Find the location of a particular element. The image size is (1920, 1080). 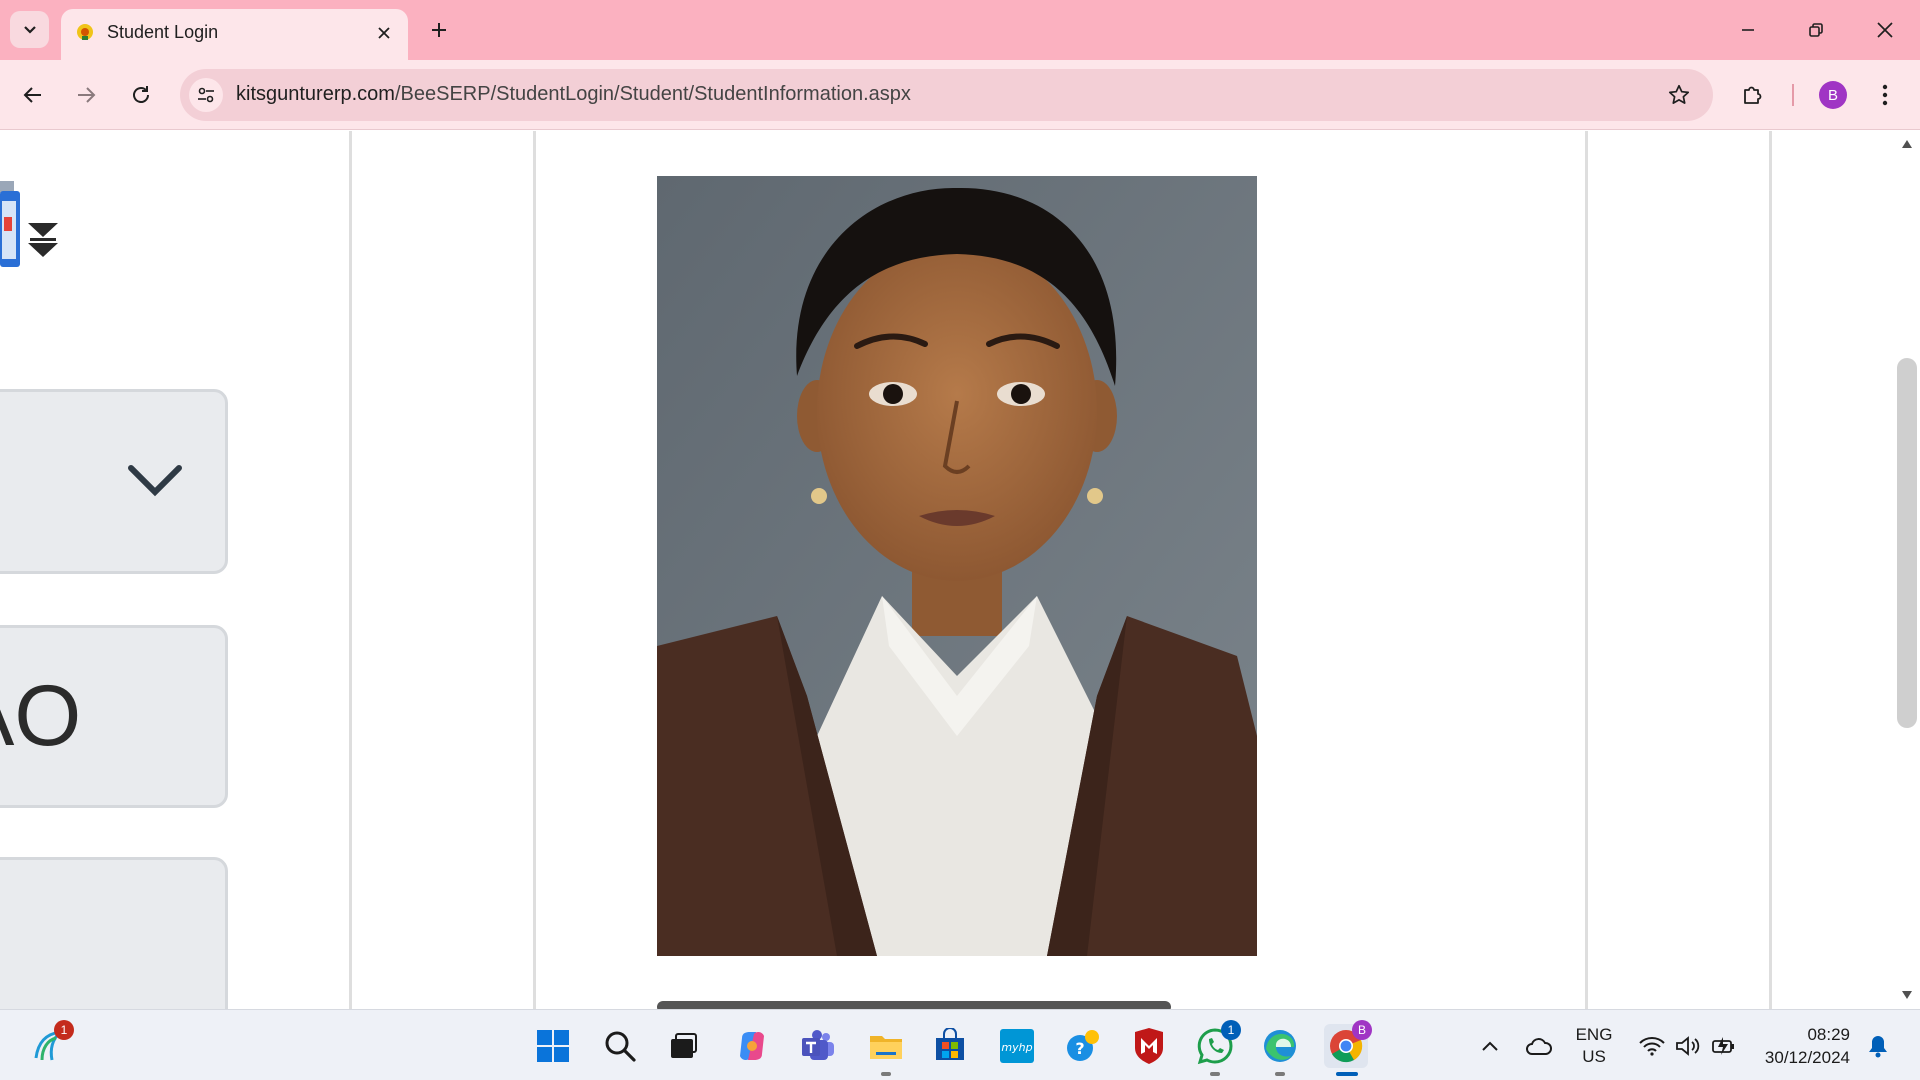

arrow-left-icon is located at coordinates (32, 95).